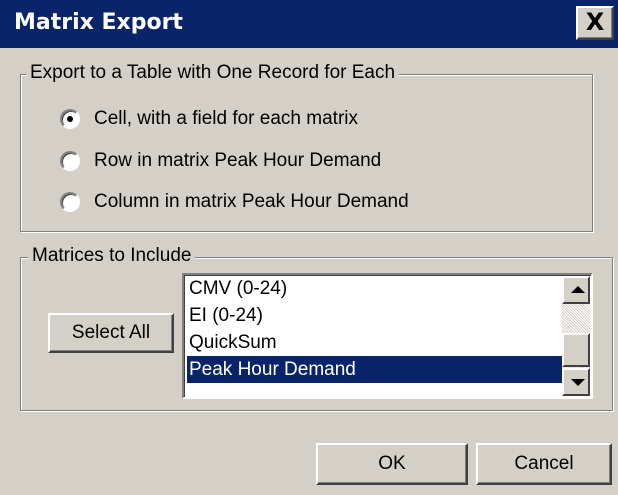 This screenshot has width=618, height=495. Describe the element at coordinates (98, 22) in the screenshot. I see `dialog-title: Matrix Export` at that location.